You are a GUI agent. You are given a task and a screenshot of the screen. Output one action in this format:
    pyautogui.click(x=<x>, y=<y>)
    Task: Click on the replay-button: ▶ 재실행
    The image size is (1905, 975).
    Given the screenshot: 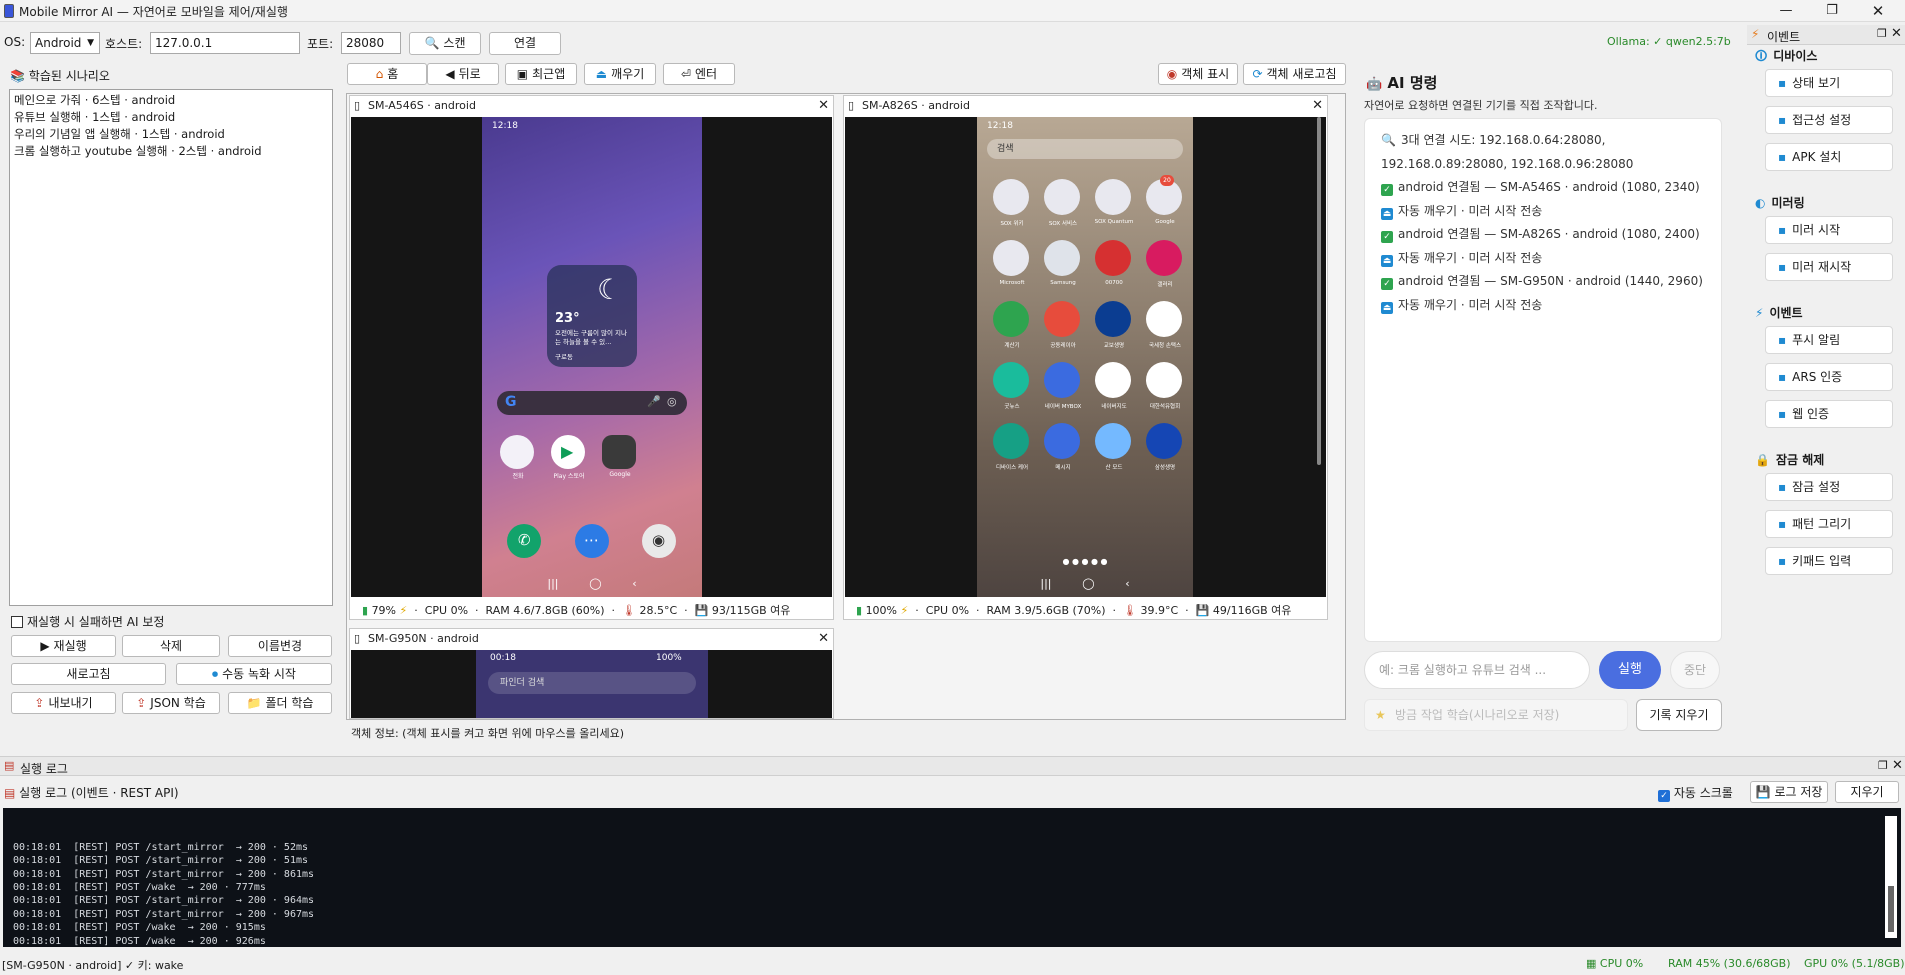 What is the action you would take?
    pyautogui.click(x=63, y=646)
    